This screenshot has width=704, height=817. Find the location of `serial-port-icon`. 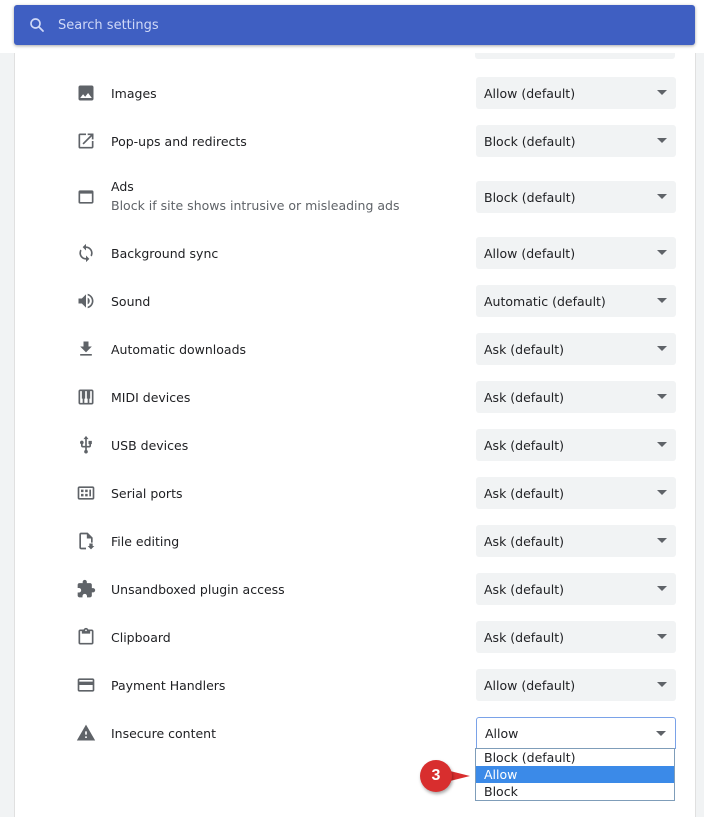

serial-port-icon is located at coordinates (86, 493).